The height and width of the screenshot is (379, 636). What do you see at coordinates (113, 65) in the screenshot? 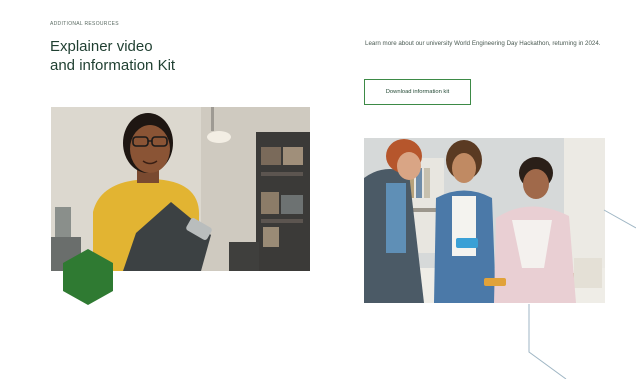
I see `section-title-line-2: and information Kit` at bounding box center [113, 65].